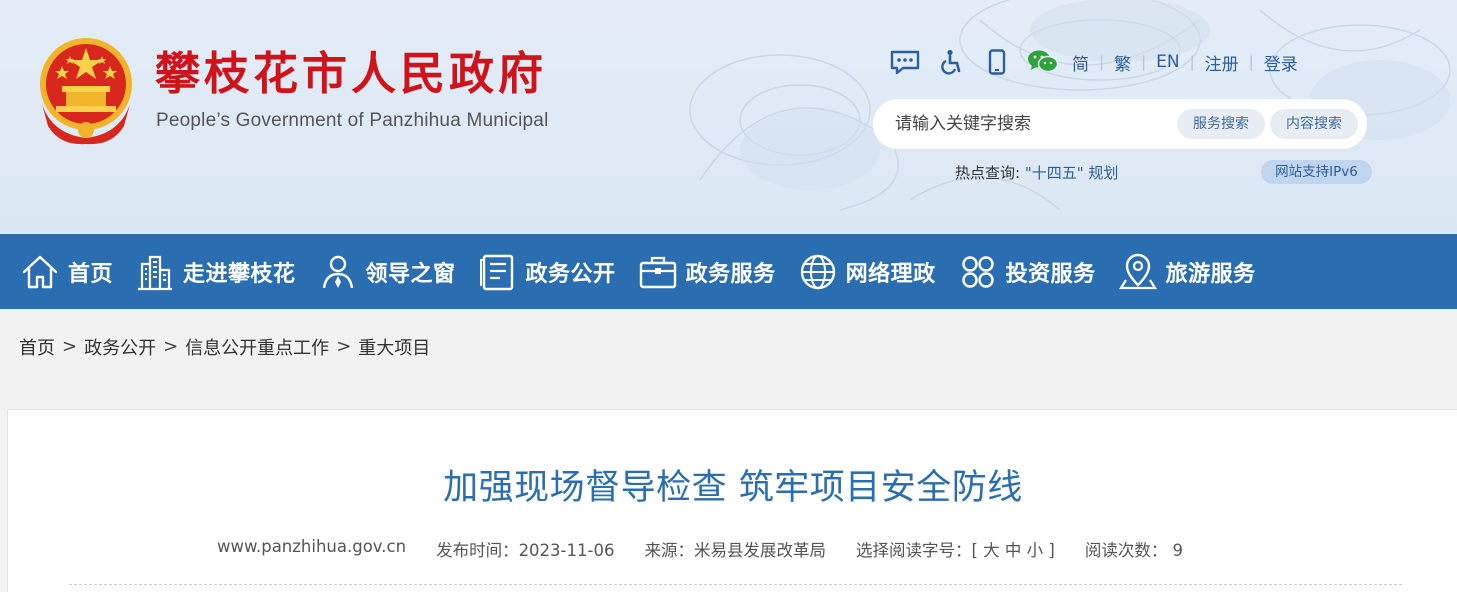 Image resolution: width=1457 pixels, height=592 pixels. What do you see at coordinates (40, 271) in the screenshot?
I see `home-icon` at bounding box center [40, 271].